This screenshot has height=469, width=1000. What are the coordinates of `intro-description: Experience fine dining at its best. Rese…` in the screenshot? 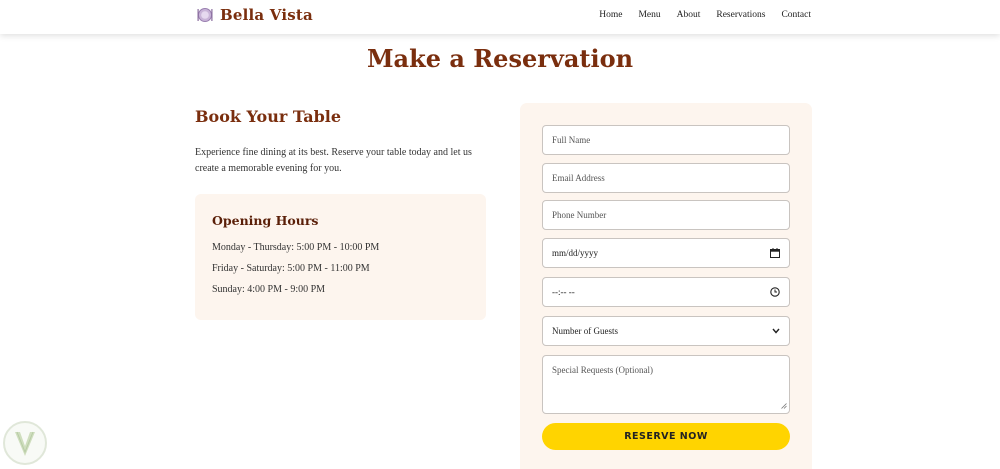 It's located at (333, 160).